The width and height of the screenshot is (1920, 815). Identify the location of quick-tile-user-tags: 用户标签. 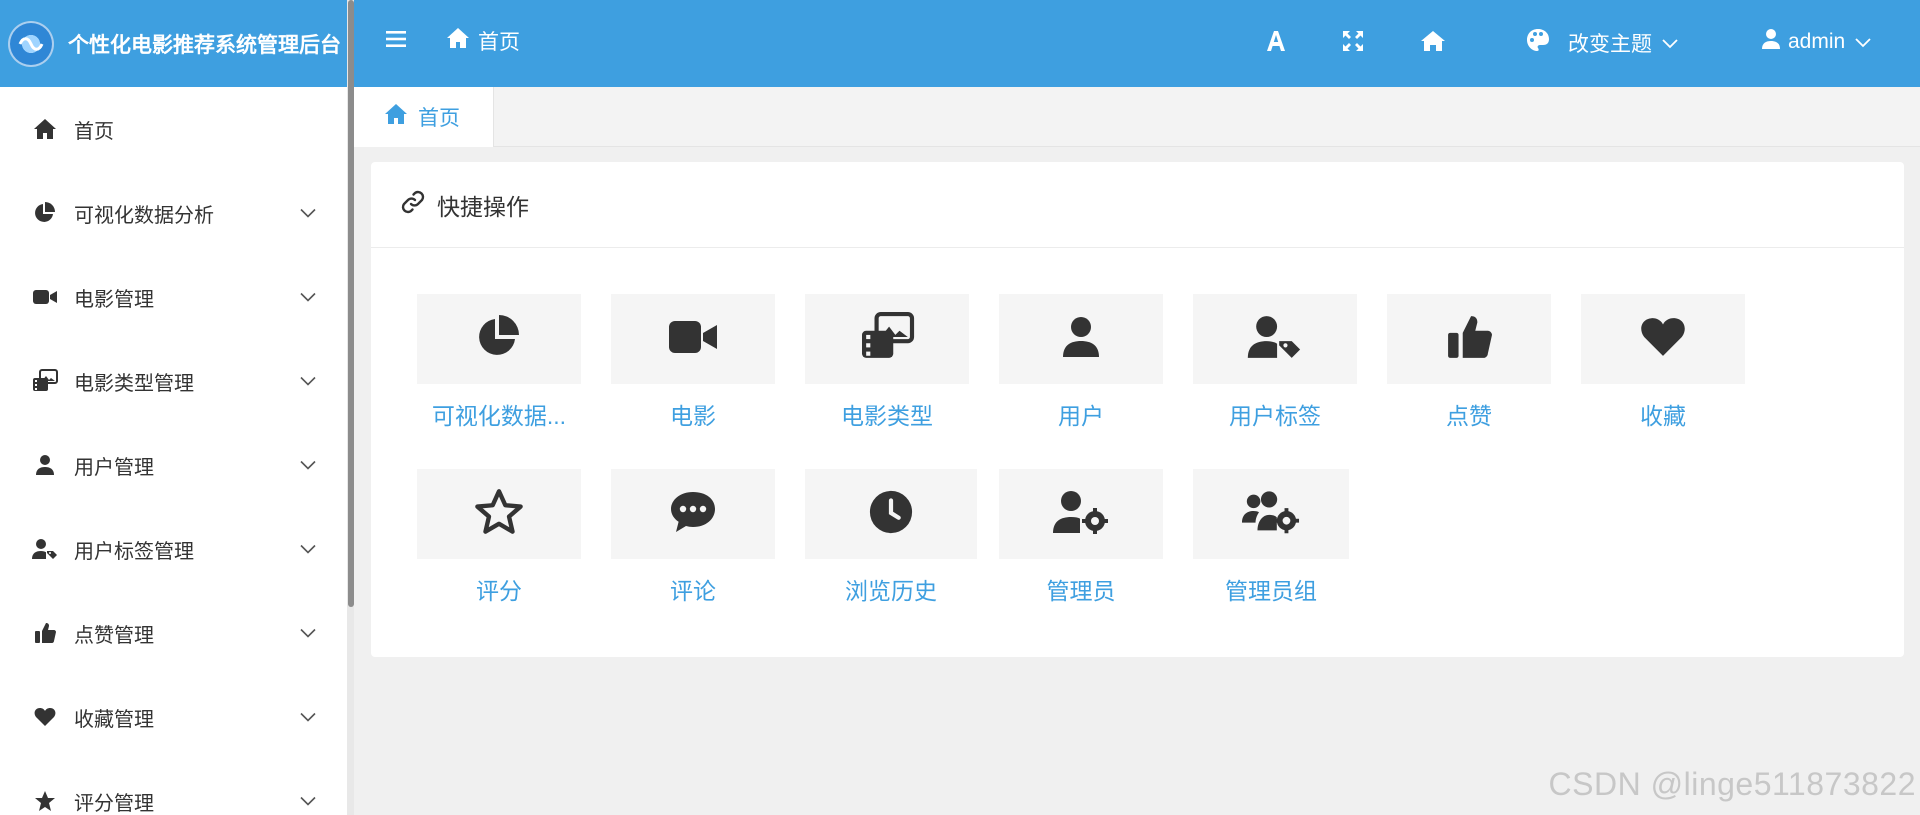
(1275, 362).